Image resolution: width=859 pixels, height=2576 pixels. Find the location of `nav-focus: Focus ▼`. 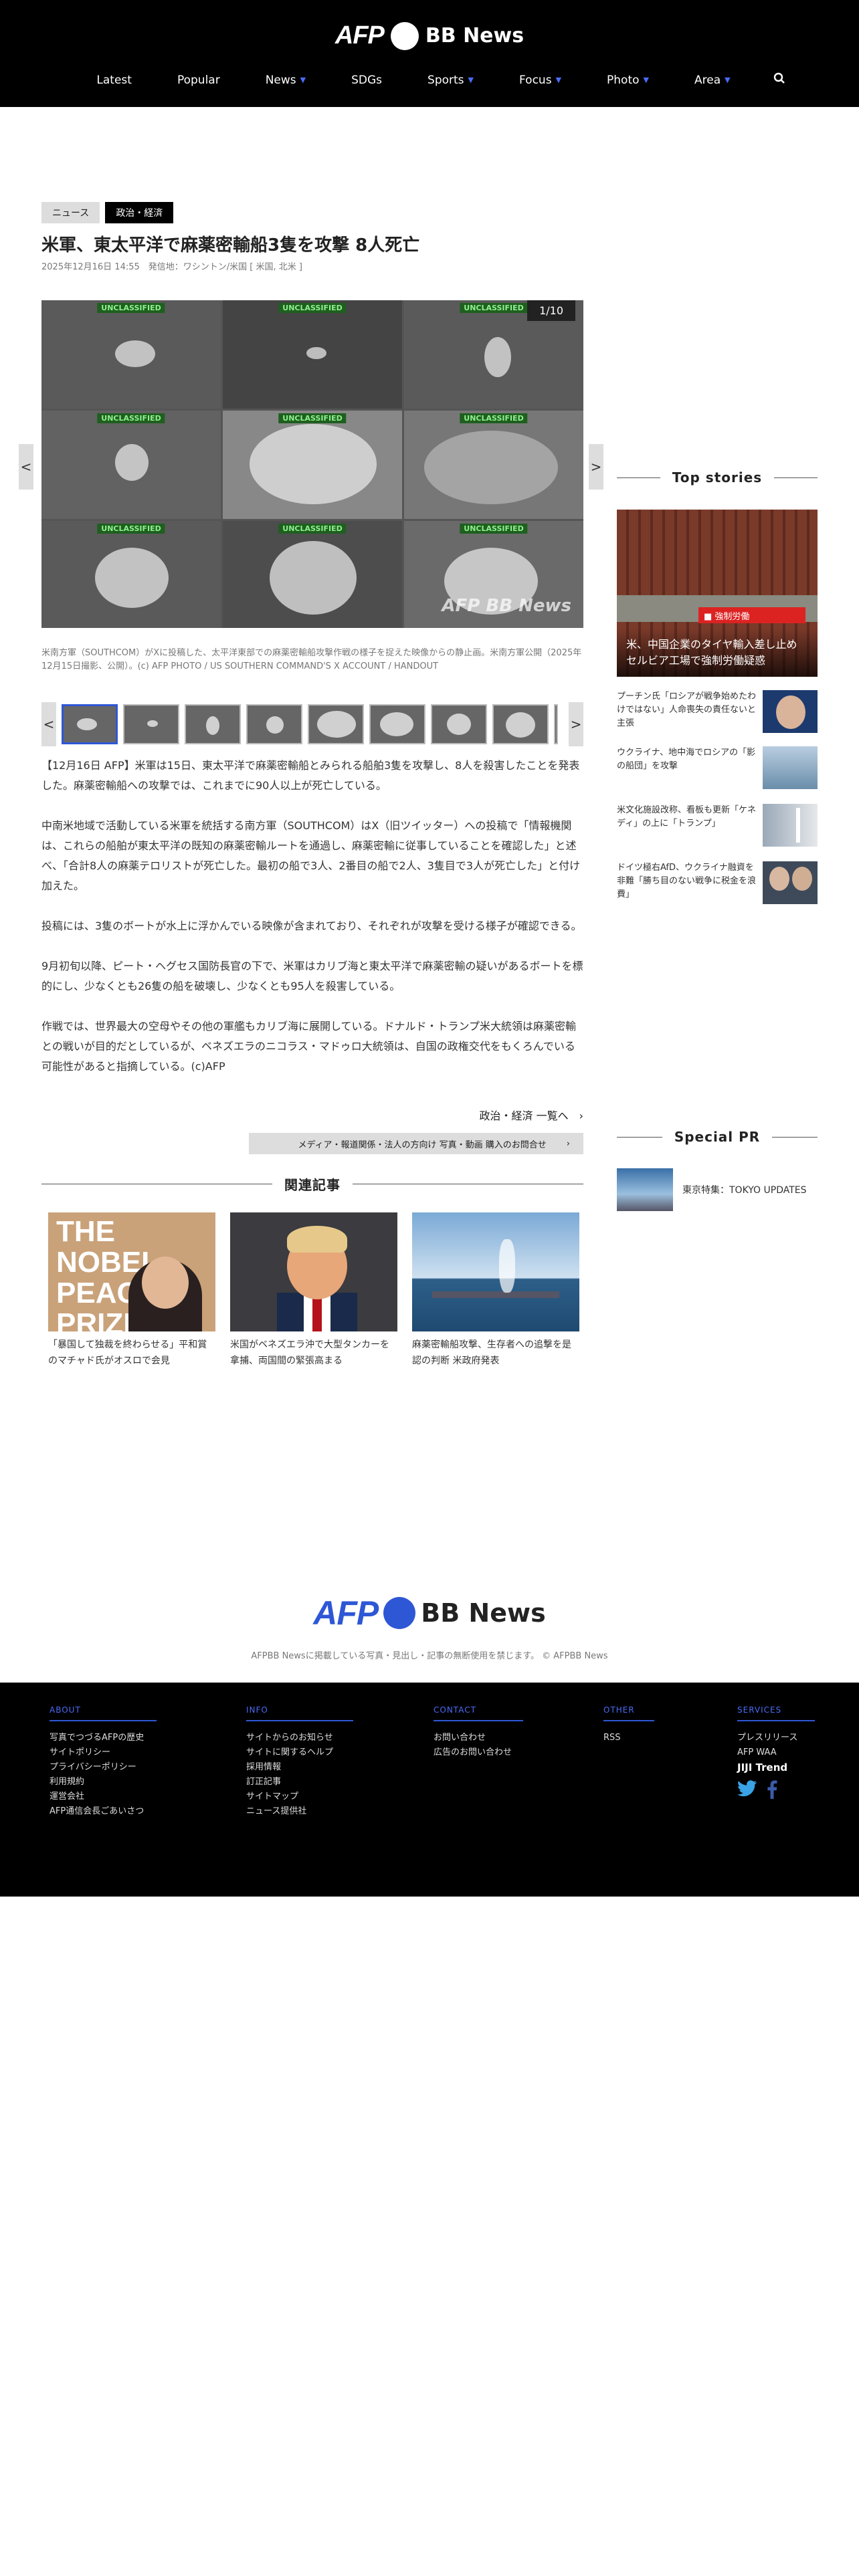

nav-focus: Focus ▼ is located at coordinates (540, 80).